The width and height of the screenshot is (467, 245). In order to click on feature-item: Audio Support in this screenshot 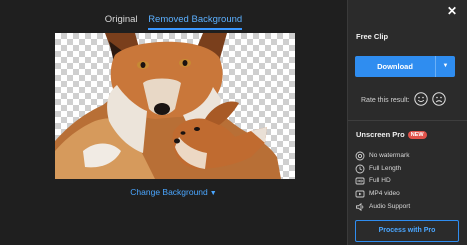, I will do `click(382, 207)`.